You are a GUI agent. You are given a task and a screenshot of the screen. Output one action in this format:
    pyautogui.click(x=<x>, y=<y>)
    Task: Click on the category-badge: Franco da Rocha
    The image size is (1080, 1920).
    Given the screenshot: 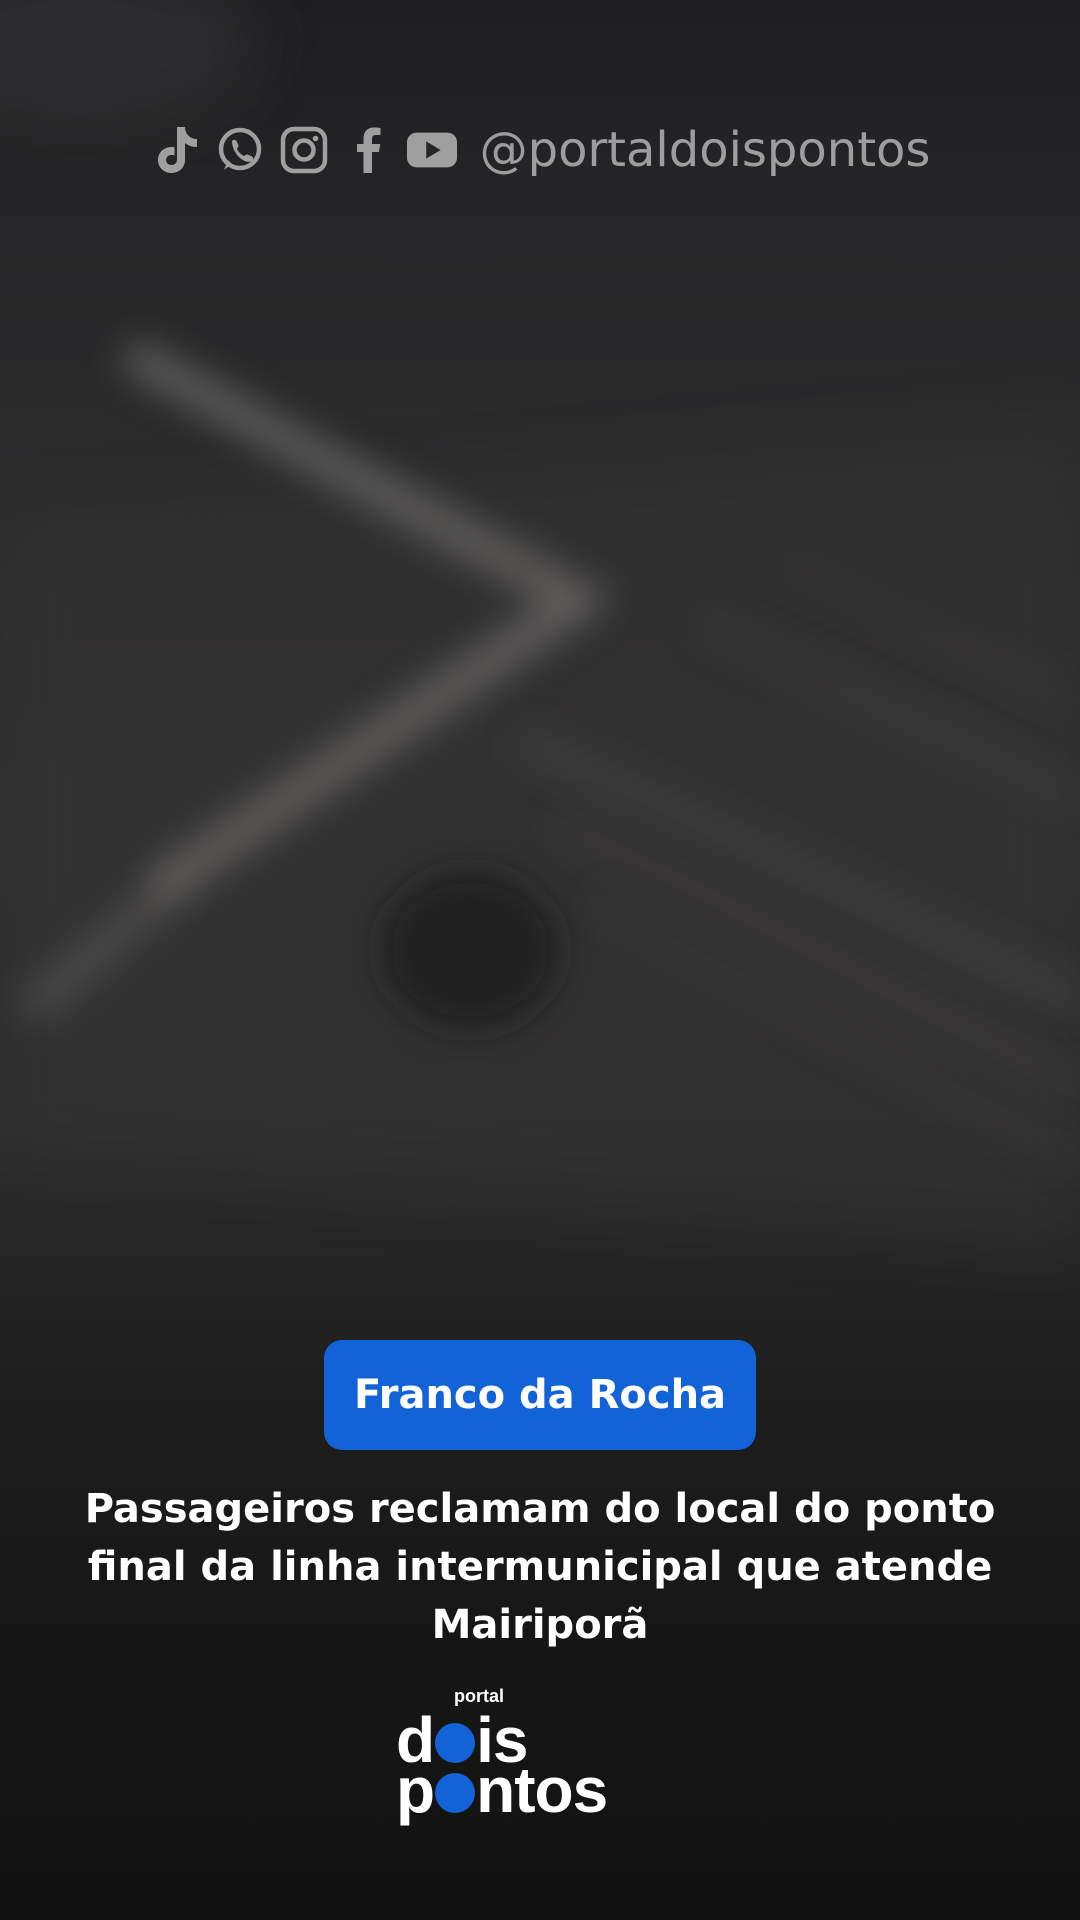 What is the action you would take?
    pyautogui.click(x=540, y=1395)
    